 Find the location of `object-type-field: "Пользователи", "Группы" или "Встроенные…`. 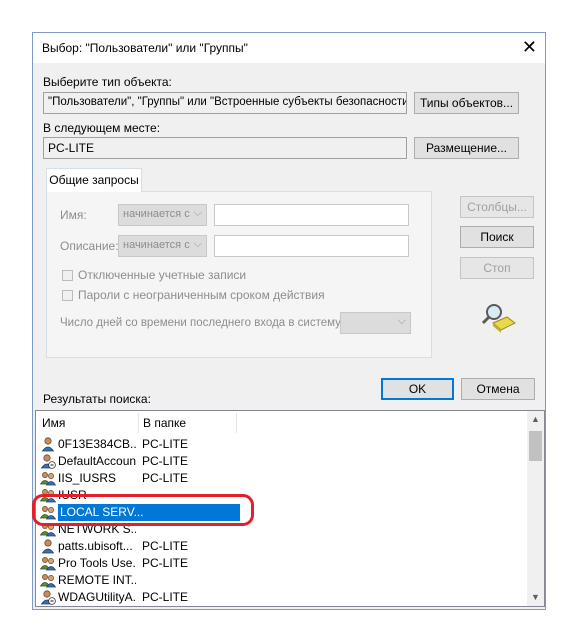

object-type-field: "Пользователи", "Группы" или "Встроенные… is located at coordinates (225, 103).